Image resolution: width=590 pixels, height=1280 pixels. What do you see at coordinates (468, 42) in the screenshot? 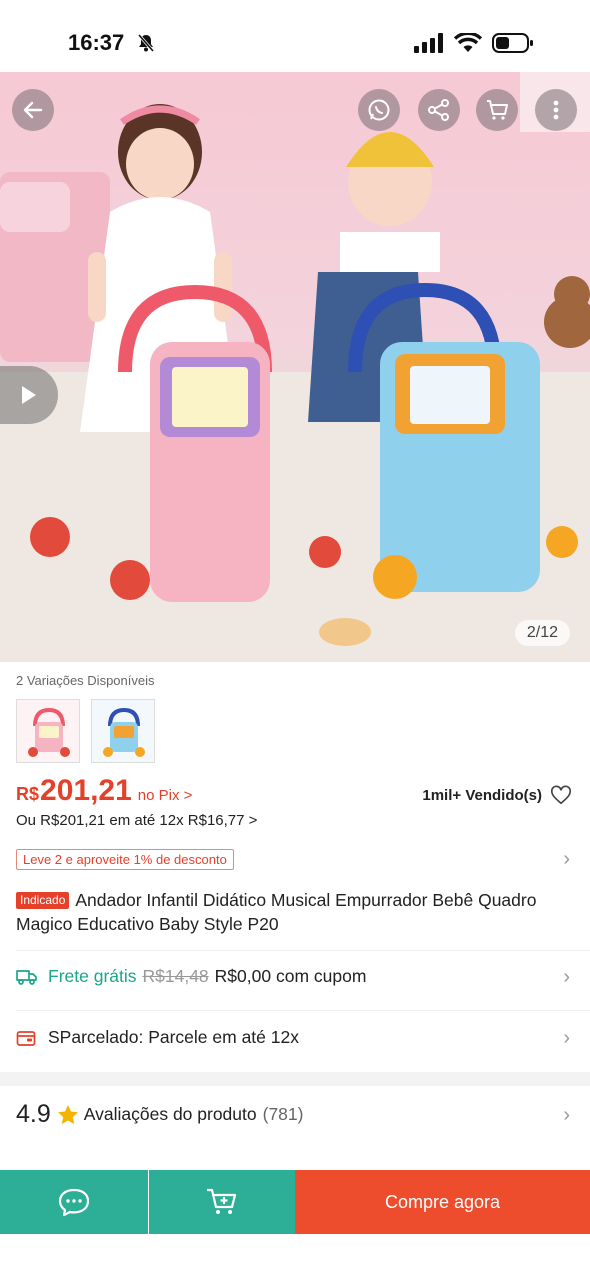
I see `wifi-icon` at bounding box center [468, 42].